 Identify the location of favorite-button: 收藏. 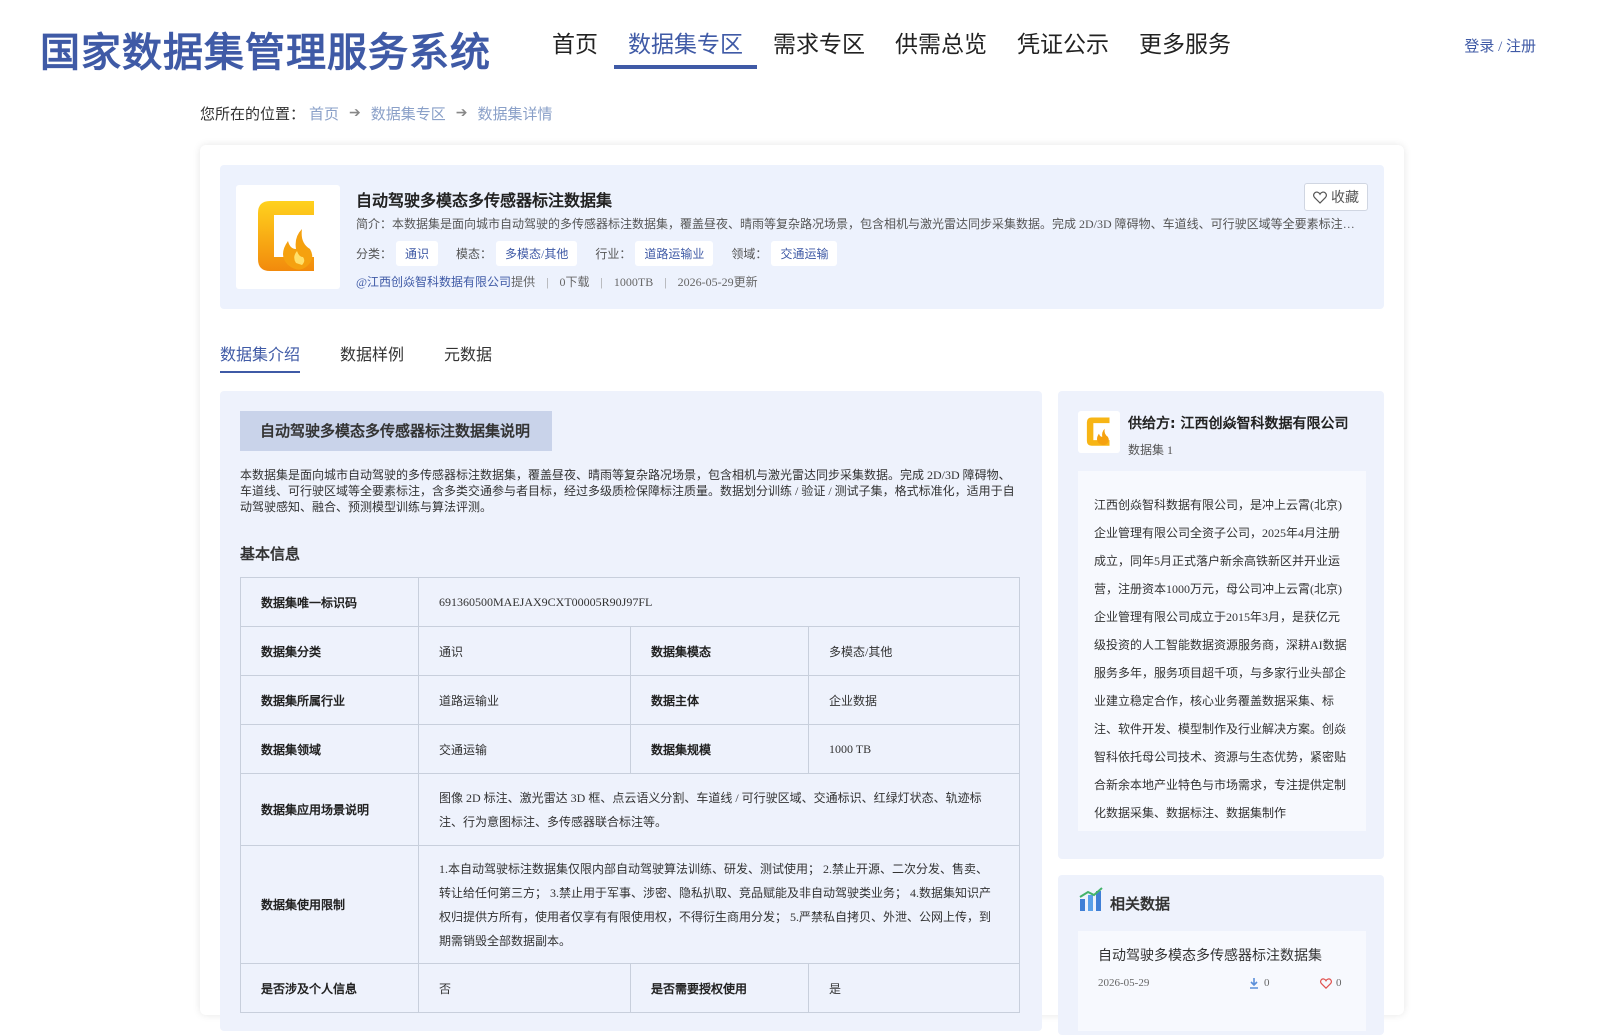
(1336, 197).